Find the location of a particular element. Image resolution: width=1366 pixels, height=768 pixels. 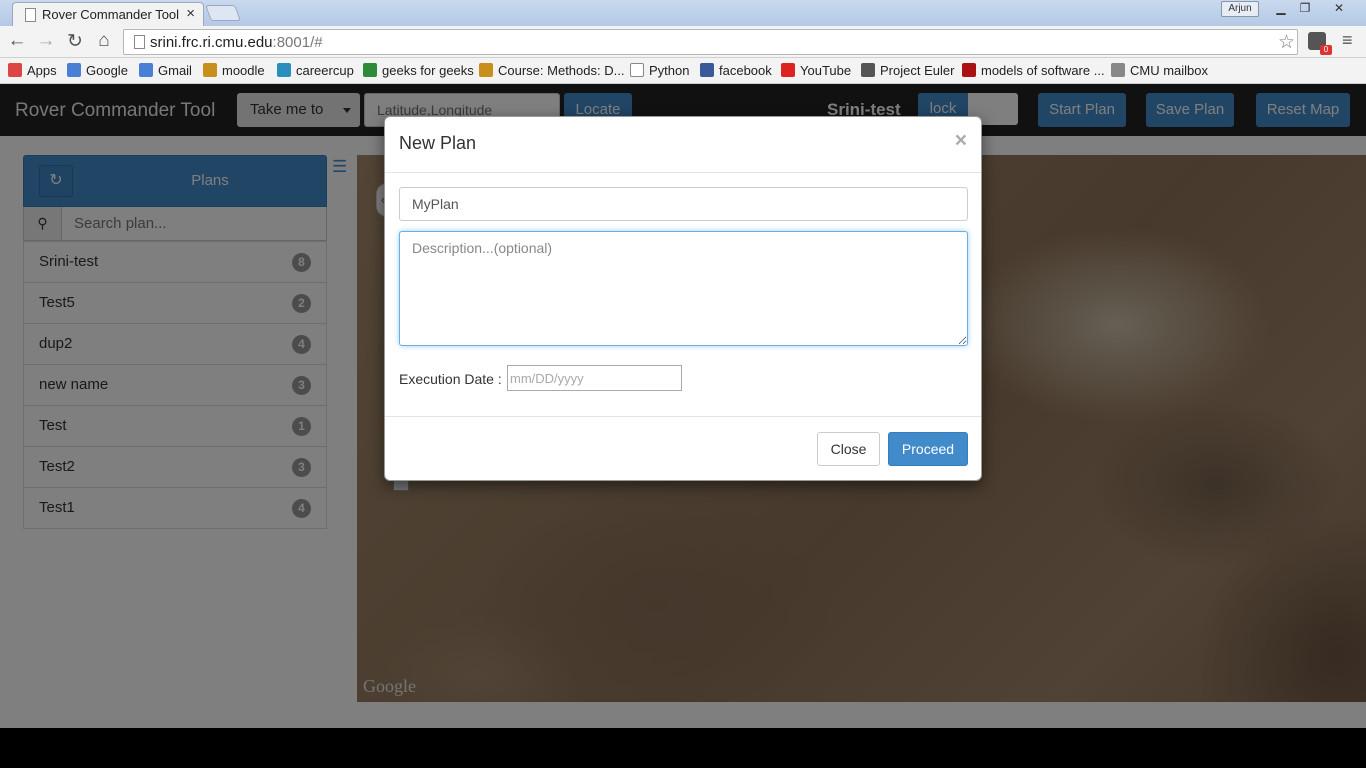

page-favicon-icon is located at coordinates (30, 15).